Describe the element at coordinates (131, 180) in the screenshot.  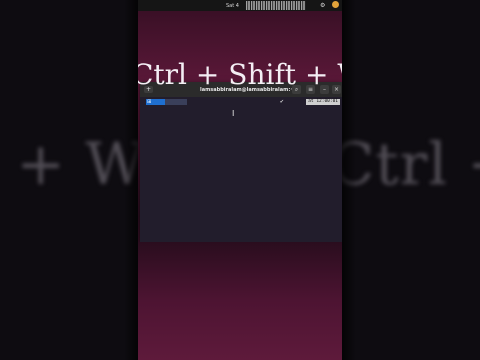
I see `frame-shadow-left` at that location.